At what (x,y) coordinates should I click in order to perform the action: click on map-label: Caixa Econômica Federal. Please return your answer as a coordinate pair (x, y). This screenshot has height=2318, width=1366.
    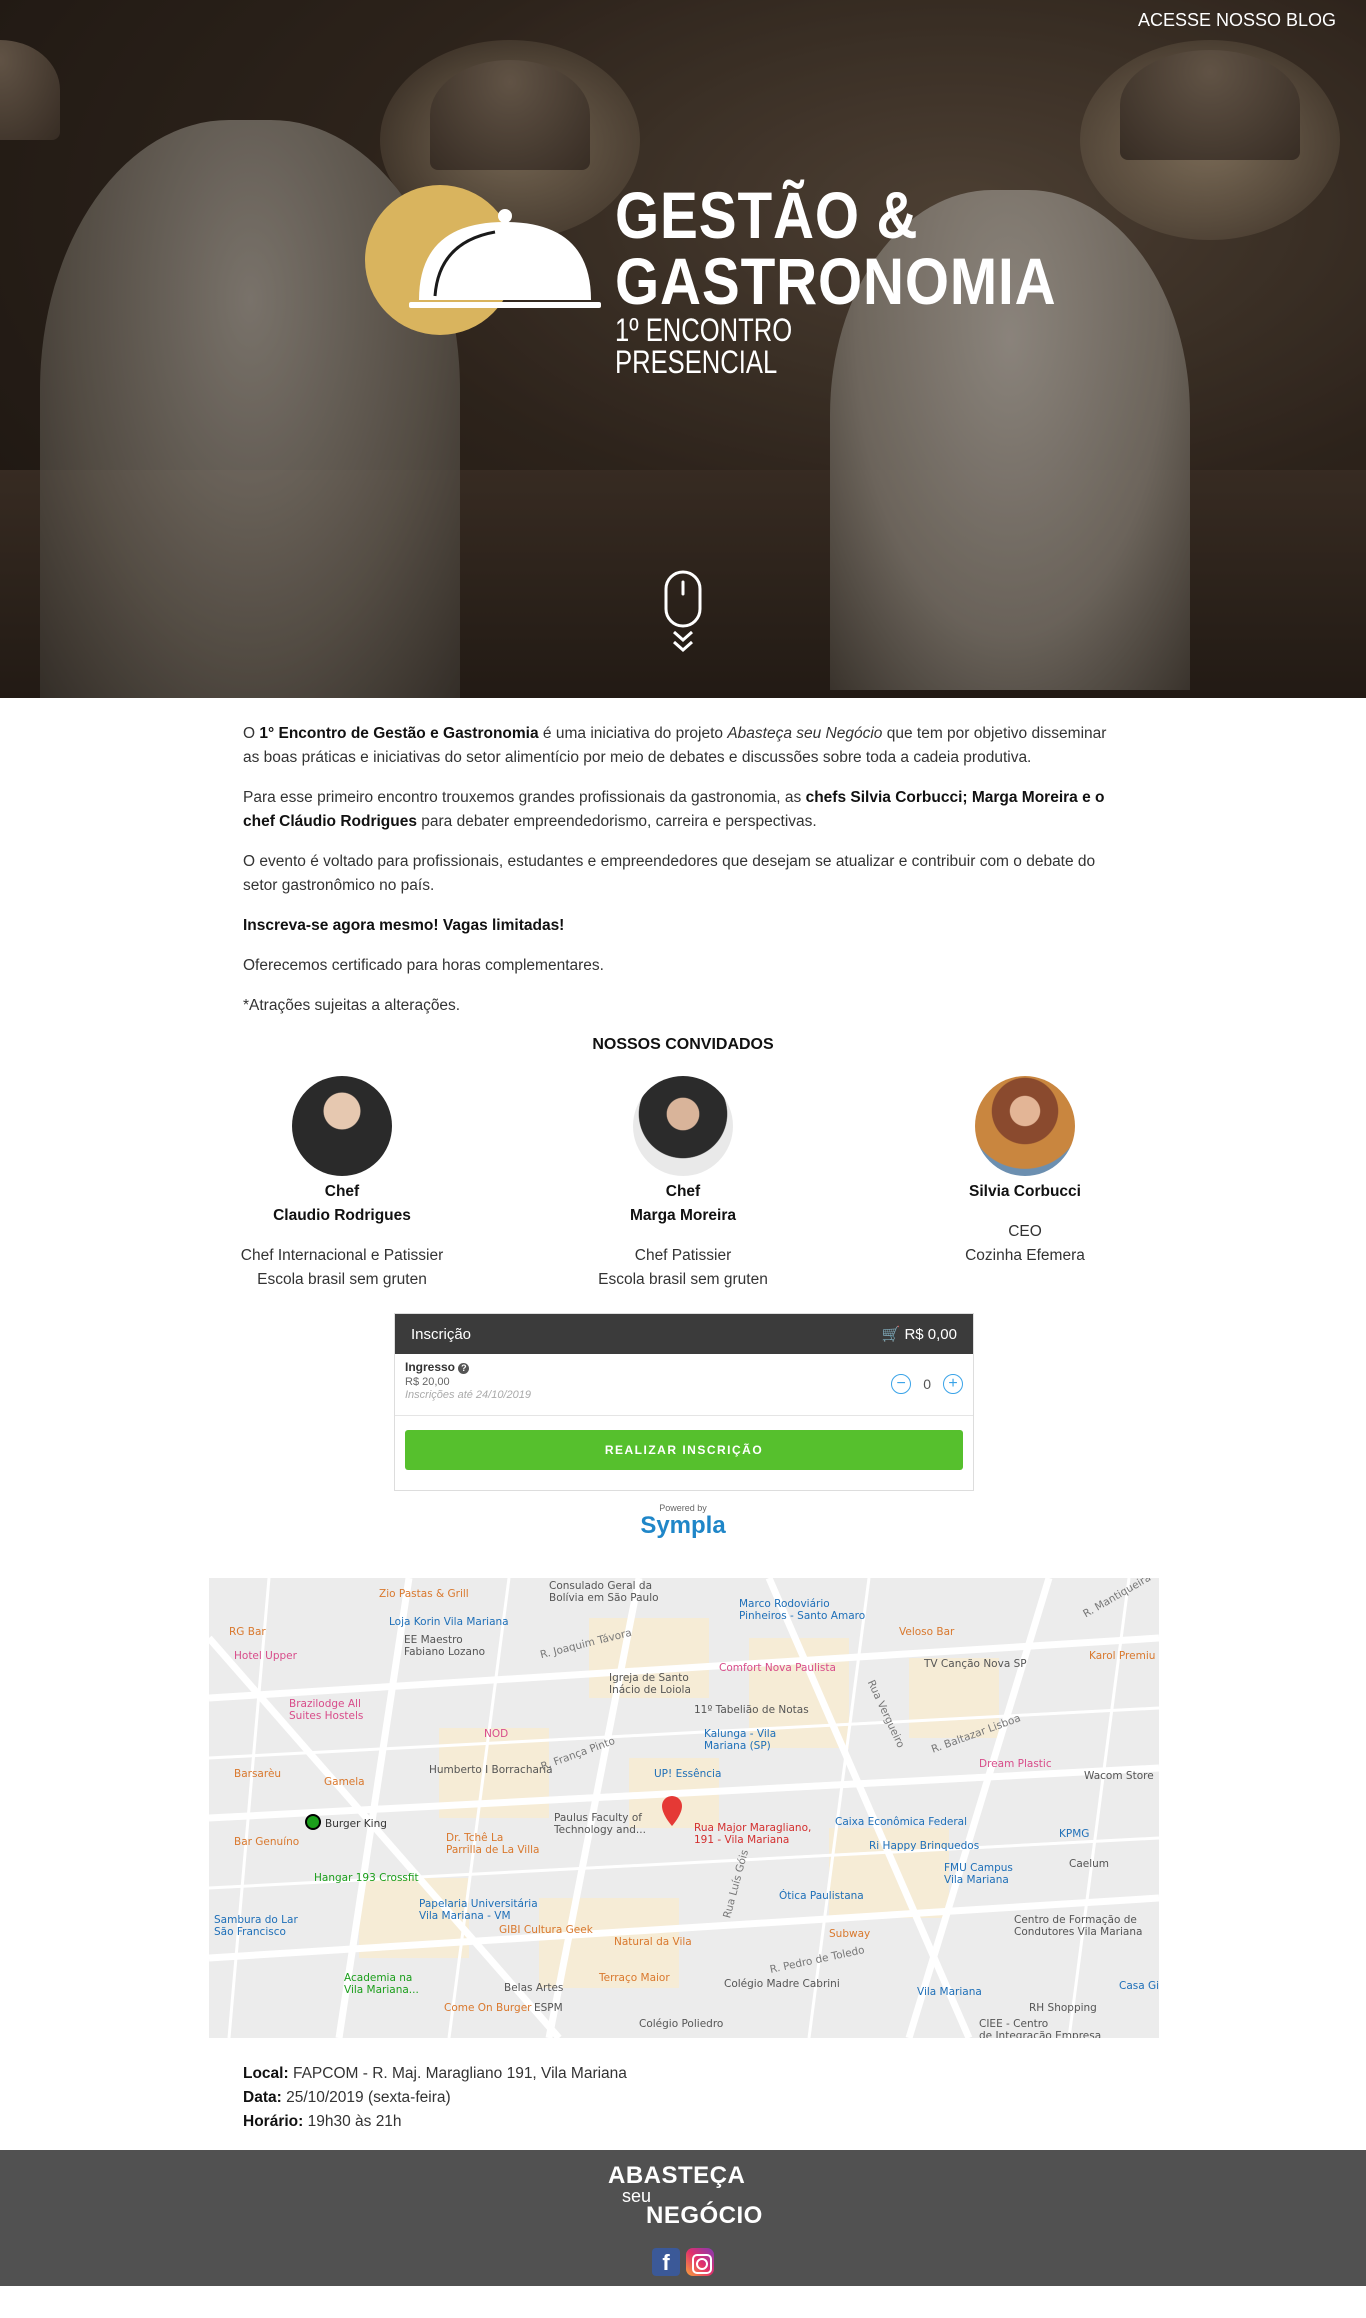
    Looking at the image, I should click on (901, 1822).